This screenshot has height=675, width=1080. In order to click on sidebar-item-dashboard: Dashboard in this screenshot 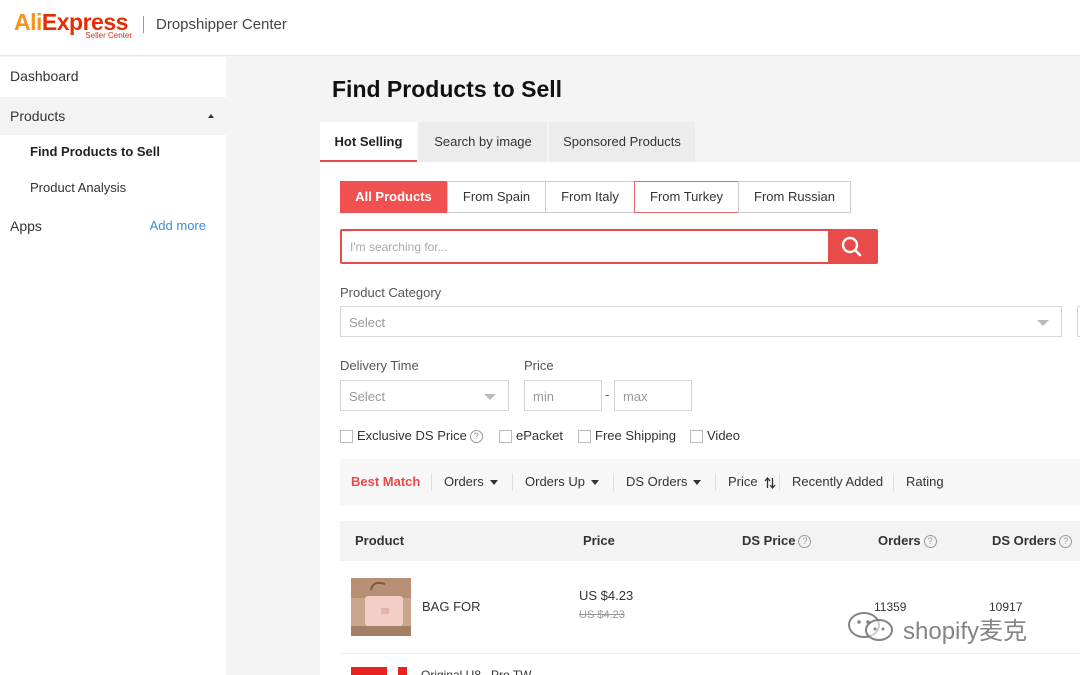, I will do `click(113, 76)`.